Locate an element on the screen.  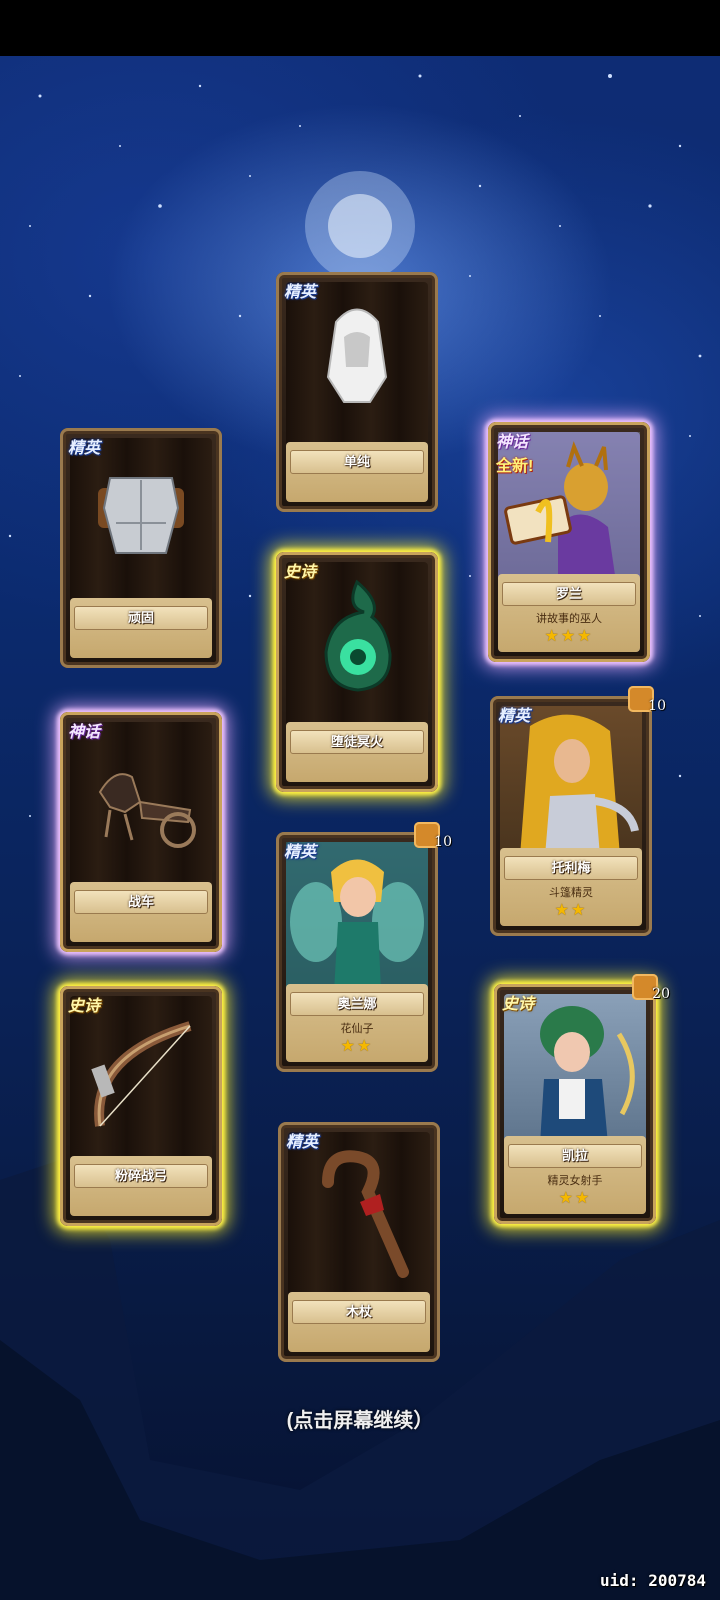
reward-card-chariot: 神话 战车 is located at coordinates (141, 832).